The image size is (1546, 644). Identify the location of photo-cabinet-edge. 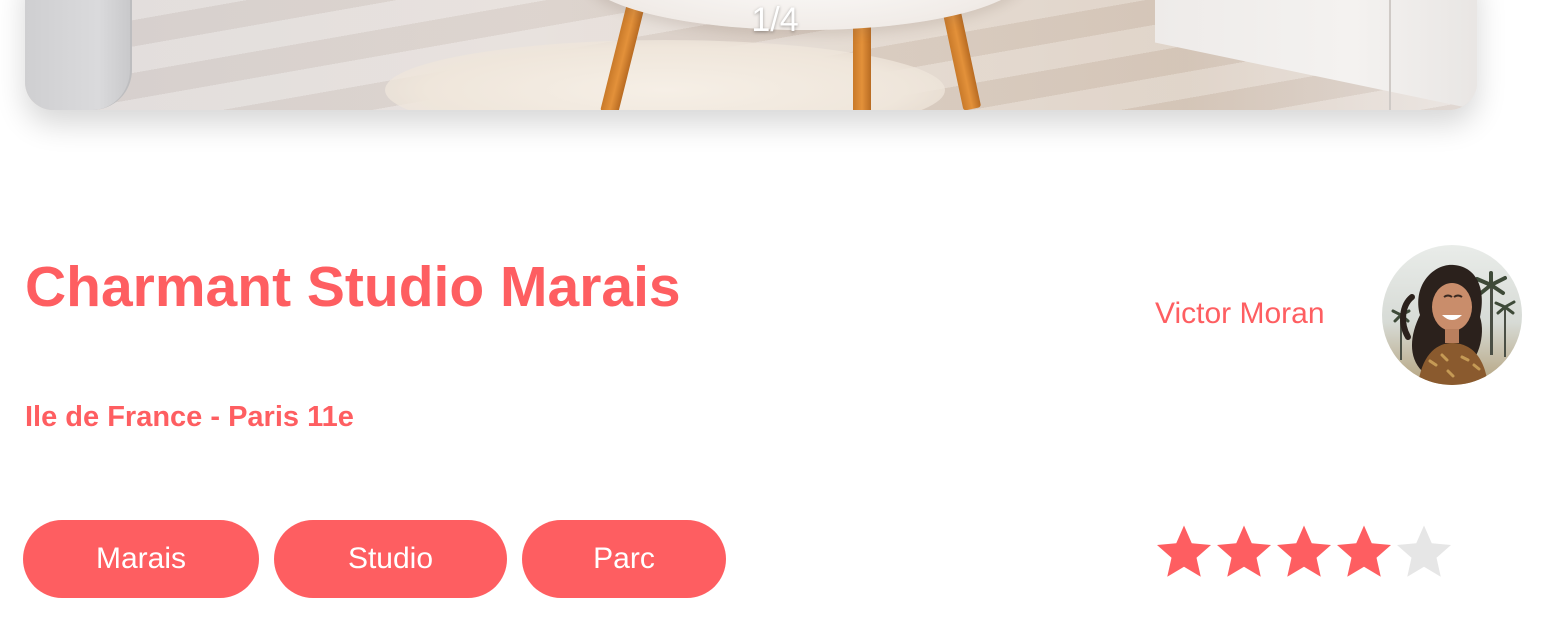
(1390, 55).